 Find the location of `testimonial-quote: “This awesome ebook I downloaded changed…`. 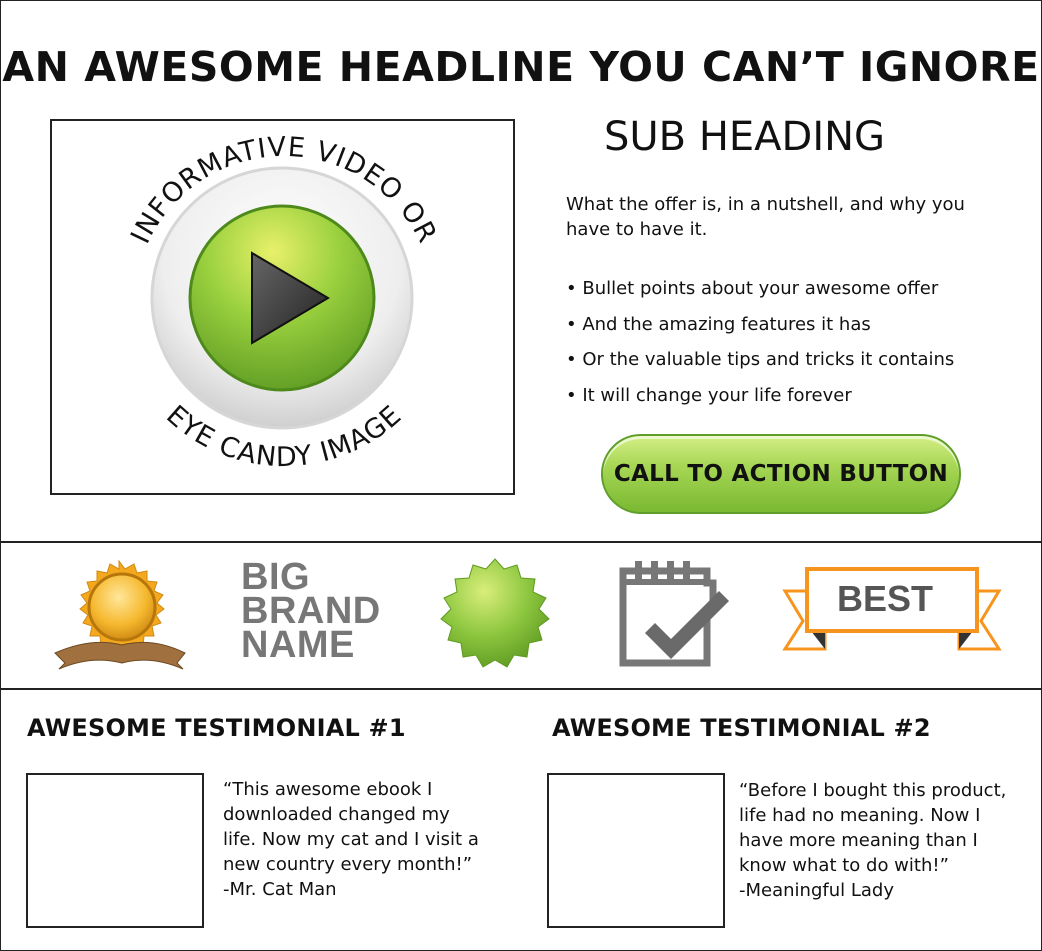

testimonial-quote: “This awesome ebook I downloaded changed… is located at coordinates (351, 839).